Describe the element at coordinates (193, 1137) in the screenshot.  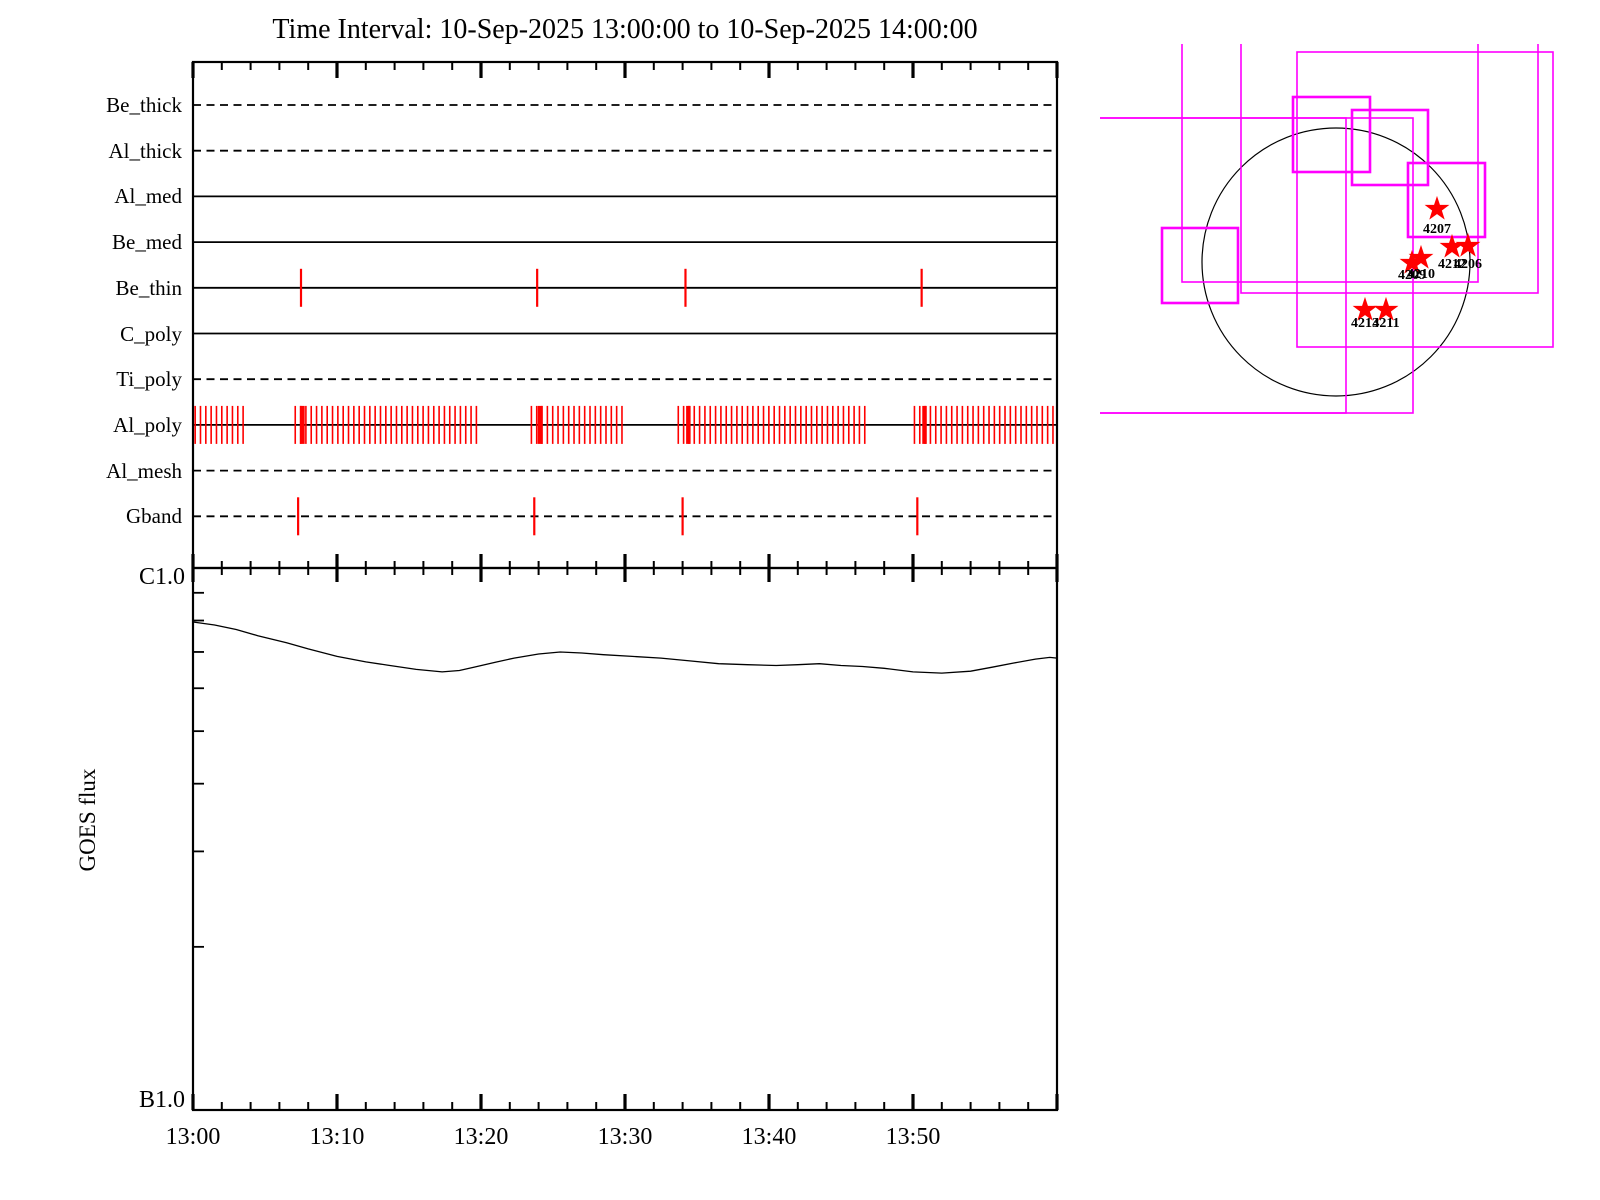
I see `x-tick-label-13:00: 13:00` at that location.